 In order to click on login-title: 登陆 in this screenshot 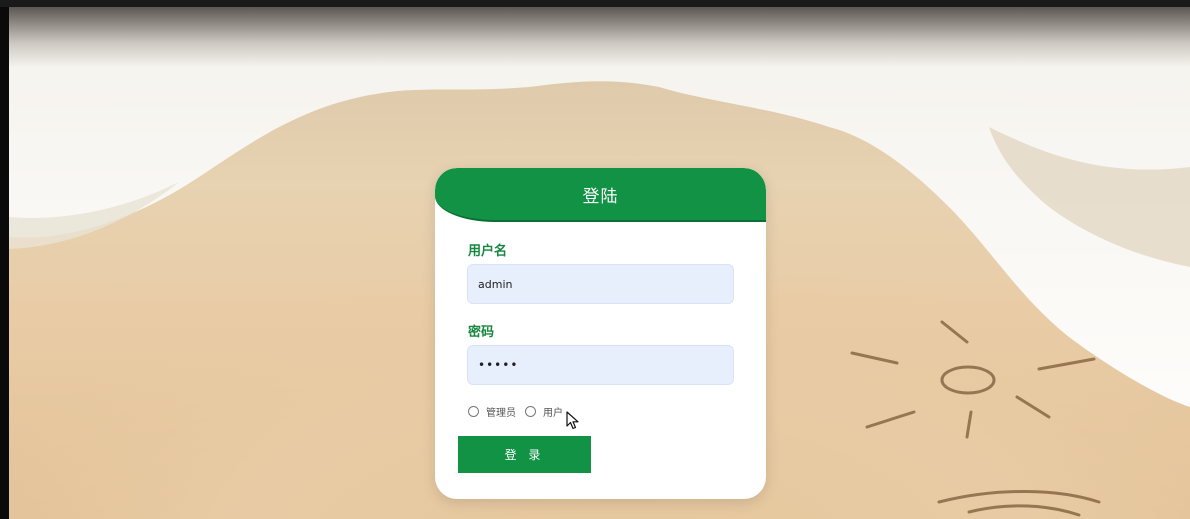, I will do `click(600, 196)`.